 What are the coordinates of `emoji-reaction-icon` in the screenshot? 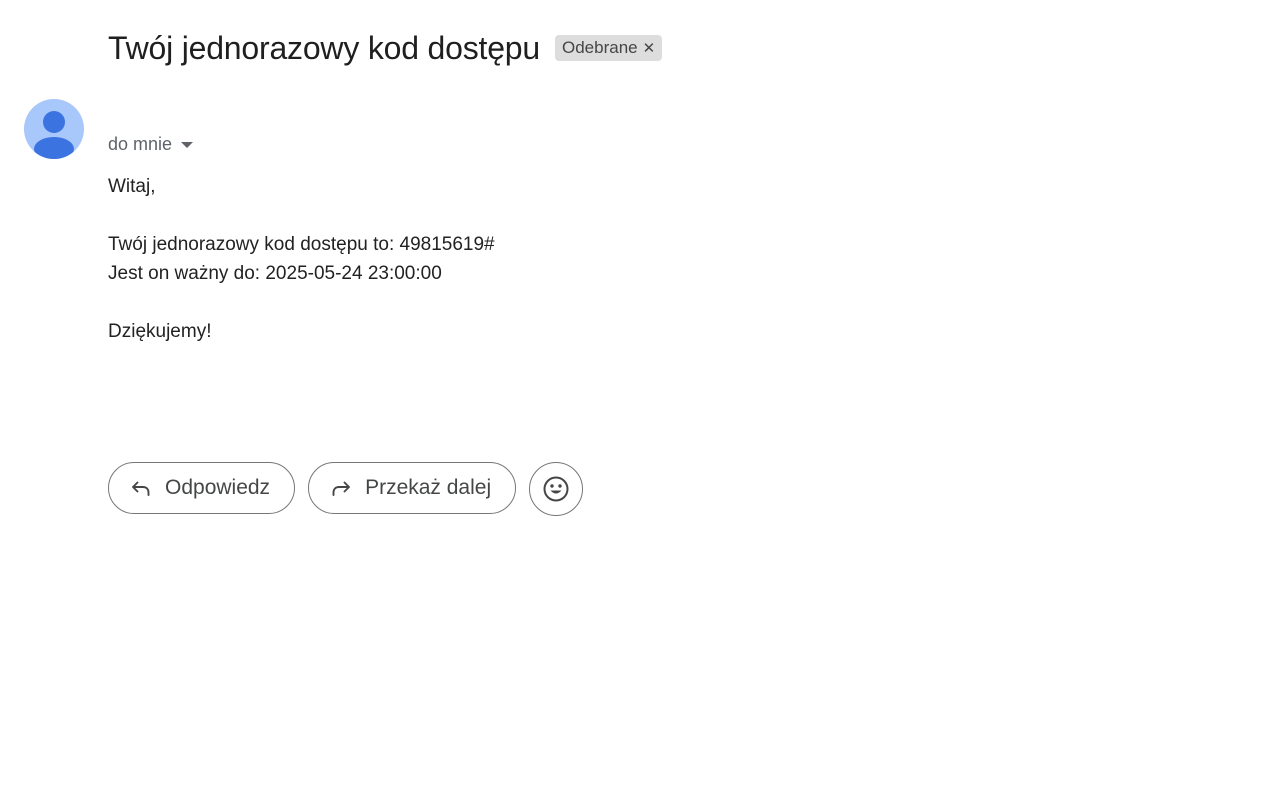 It's located at (556, 489).